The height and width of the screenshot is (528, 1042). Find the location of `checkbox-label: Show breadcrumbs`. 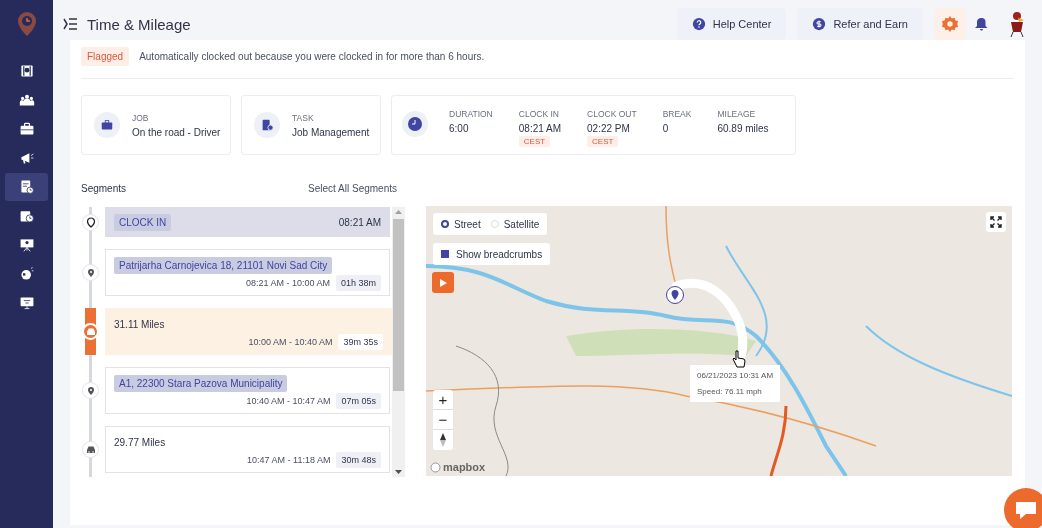

checkbox-label: Show breadcrumbs is located at coordinates (499, 254).